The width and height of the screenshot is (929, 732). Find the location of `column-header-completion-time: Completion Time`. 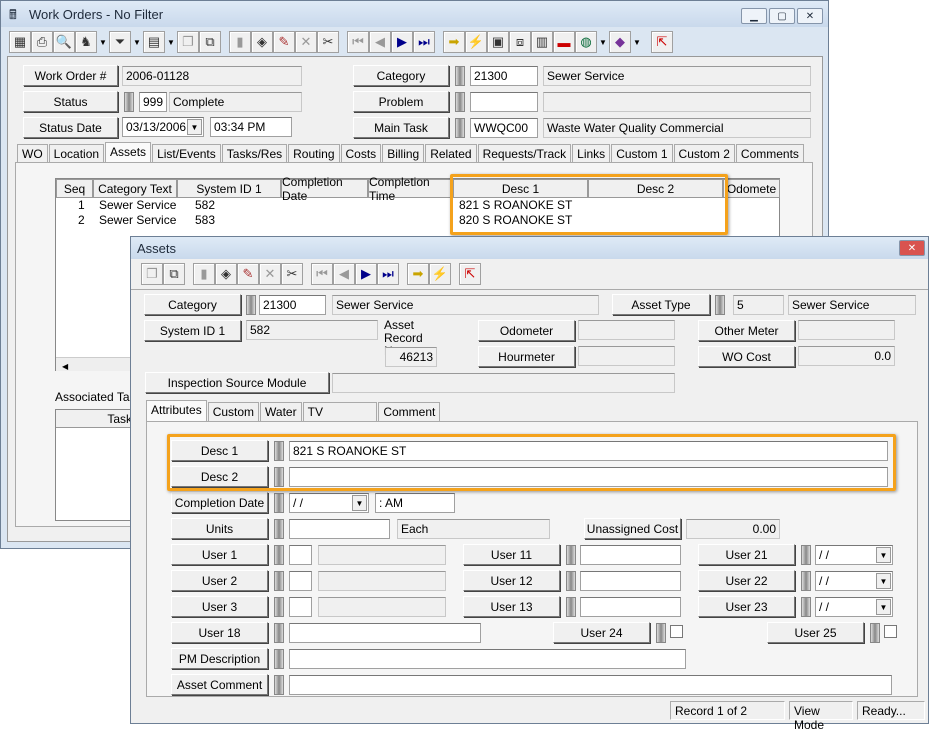

column-header-completion-time: Completion Time is located at coordinates (410, 189).